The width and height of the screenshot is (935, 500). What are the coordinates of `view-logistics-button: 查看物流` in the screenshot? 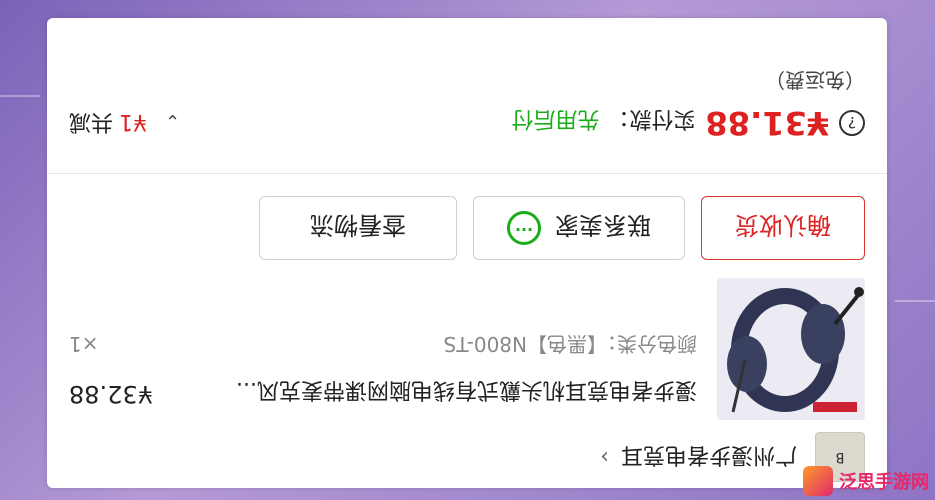 It's located at (358, 228).